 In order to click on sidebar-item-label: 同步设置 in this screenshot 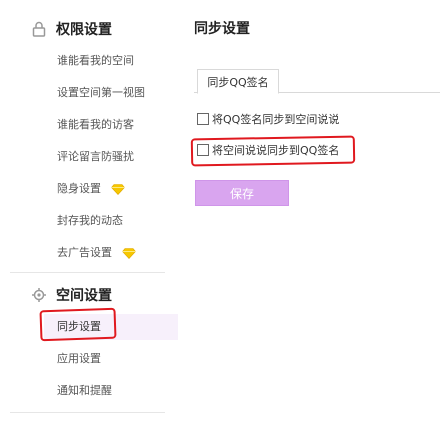, I will do `click(79, 326)`.